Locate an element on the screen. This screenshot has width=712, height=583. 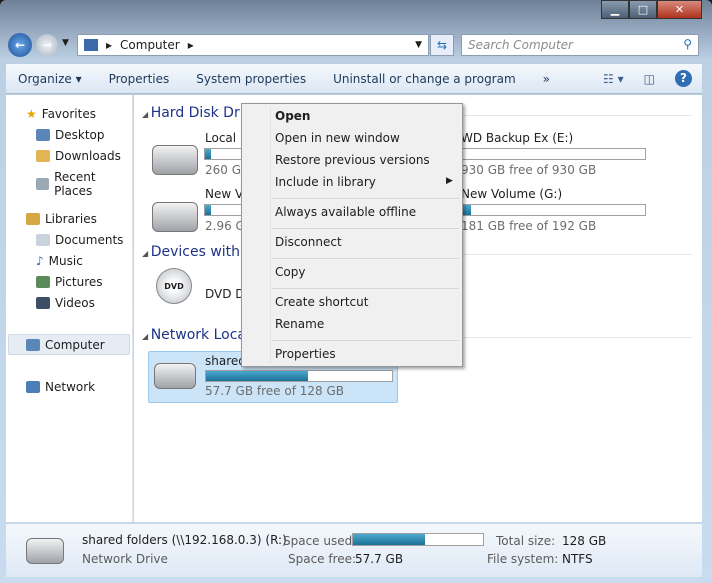
group-network-locations: Network Loca is located at coordinates (194, 335).